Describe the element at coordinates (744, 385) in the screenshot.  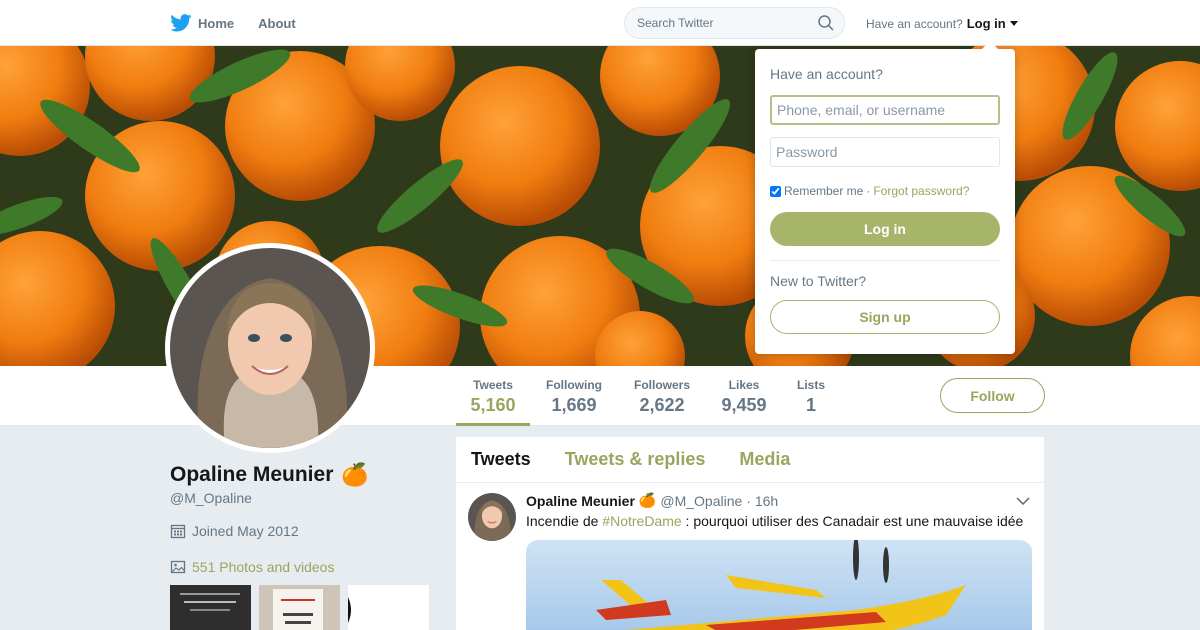
I see `stat-likes-label: Likes` at that location.